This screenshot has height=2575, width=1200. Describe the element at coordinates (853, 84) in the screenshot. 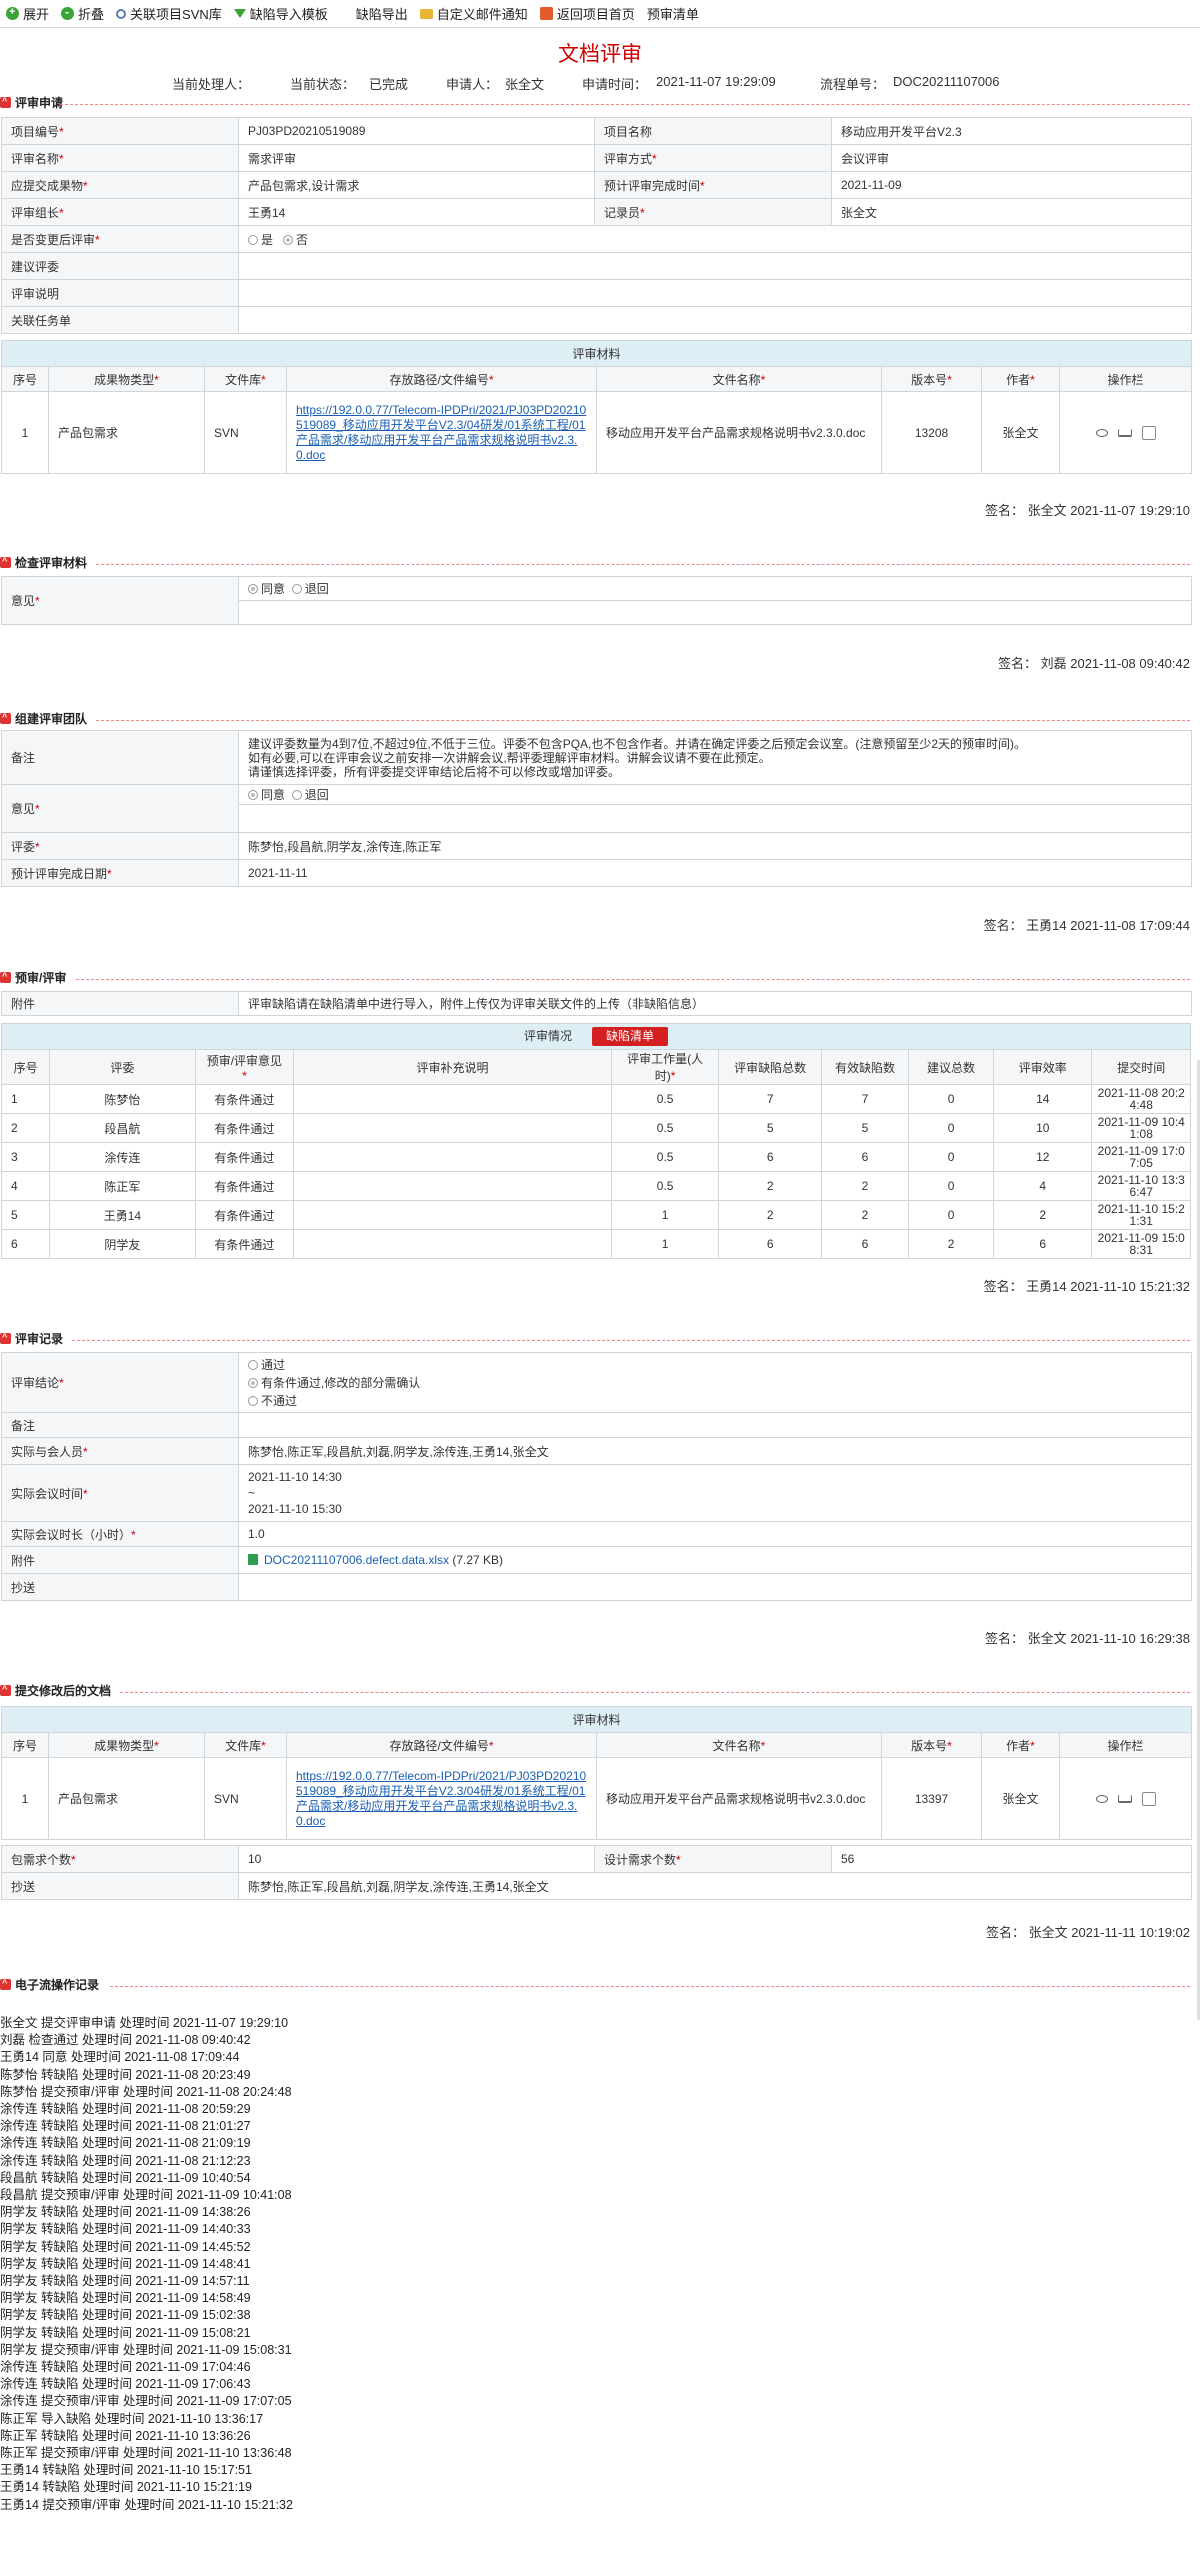

I see `flow-label: 流程单号：` at that location.